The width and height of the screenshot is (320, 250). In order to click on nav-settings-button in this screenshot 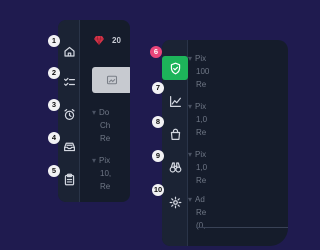, I will do `click(175, 202)`.